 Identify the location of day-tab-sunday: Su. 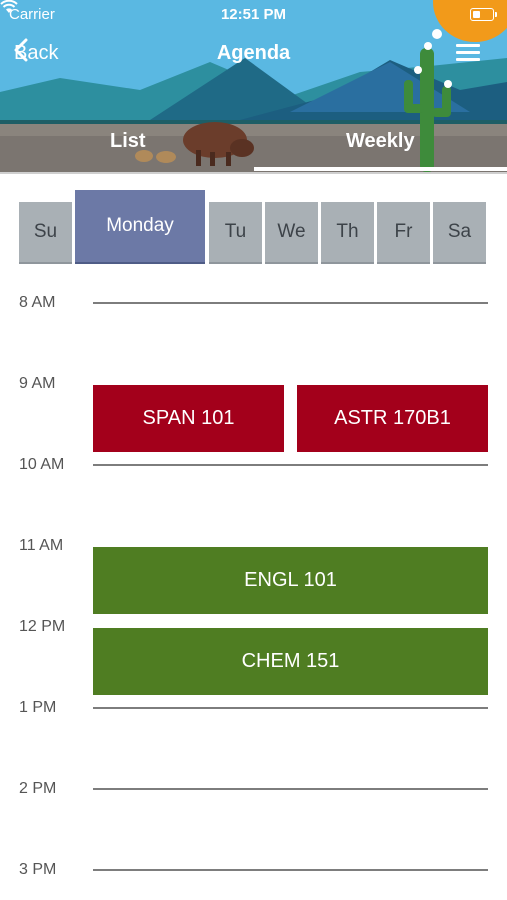
(45, 233).